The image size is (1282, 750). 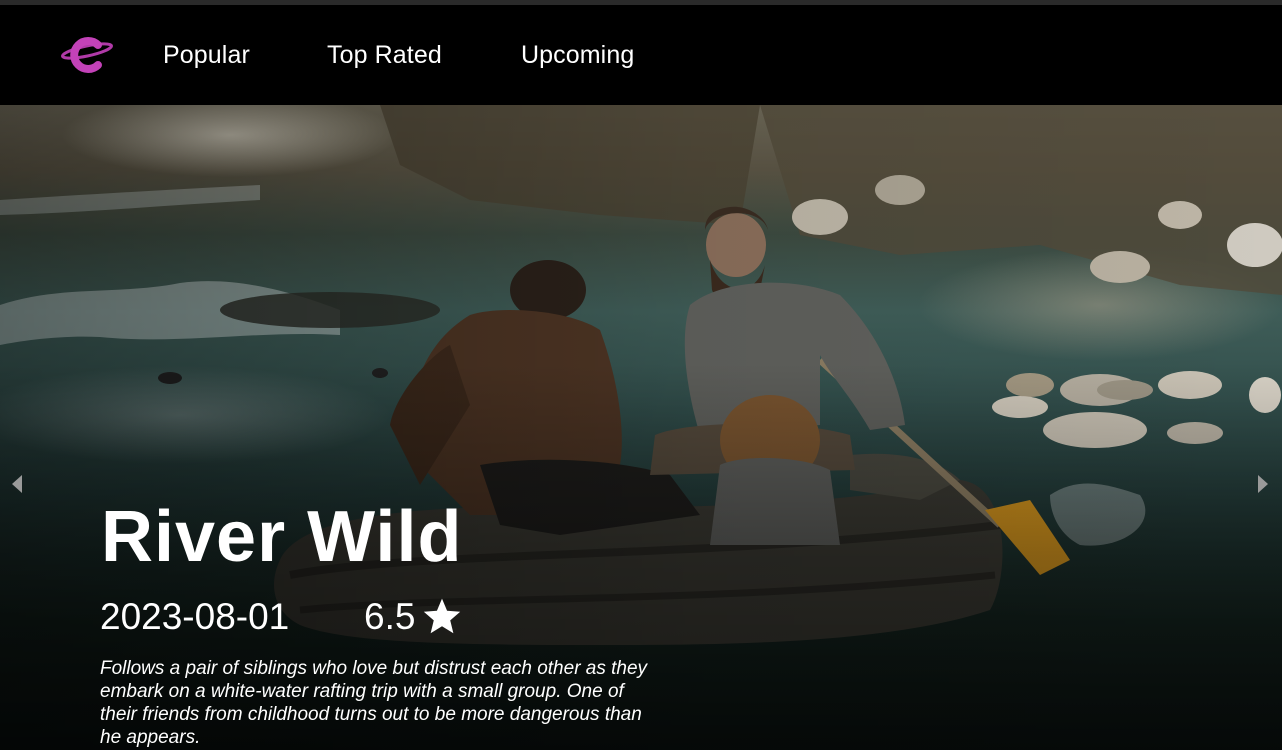 I want to click on release-date: 2023-08-01, so click(x=195, y=616).